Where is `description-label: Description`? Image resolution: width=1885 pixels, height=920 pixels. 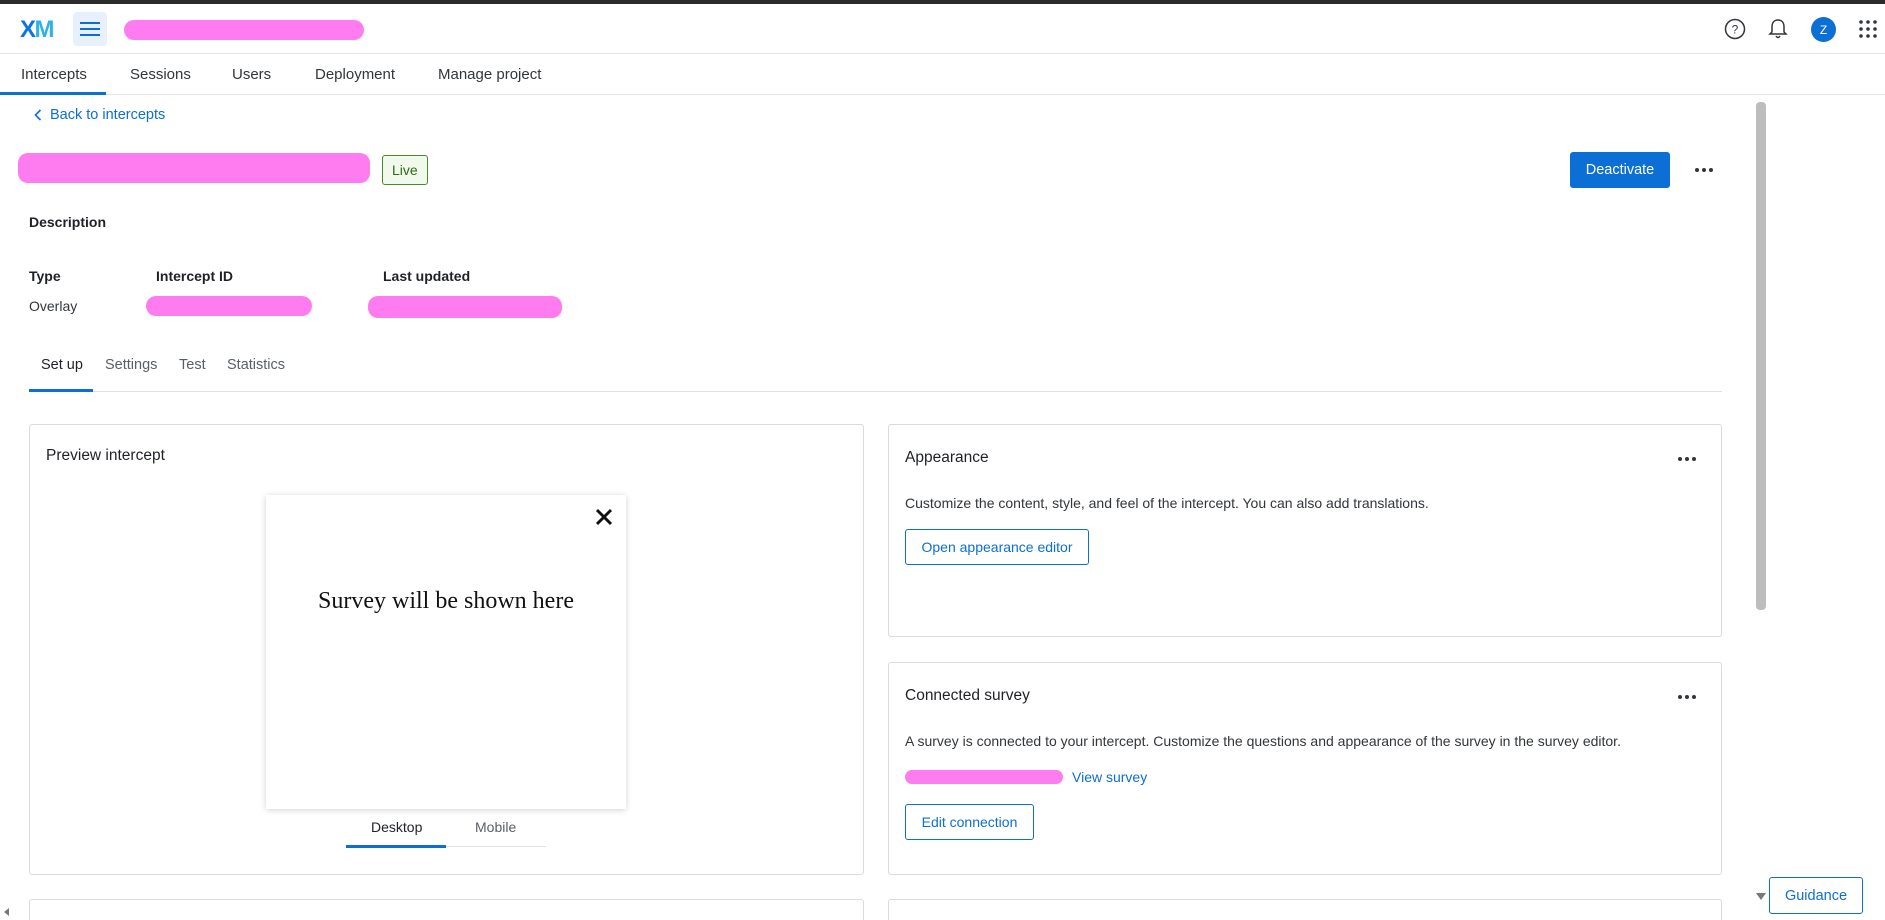
description-label: Description is located at coordinates (68, 222).